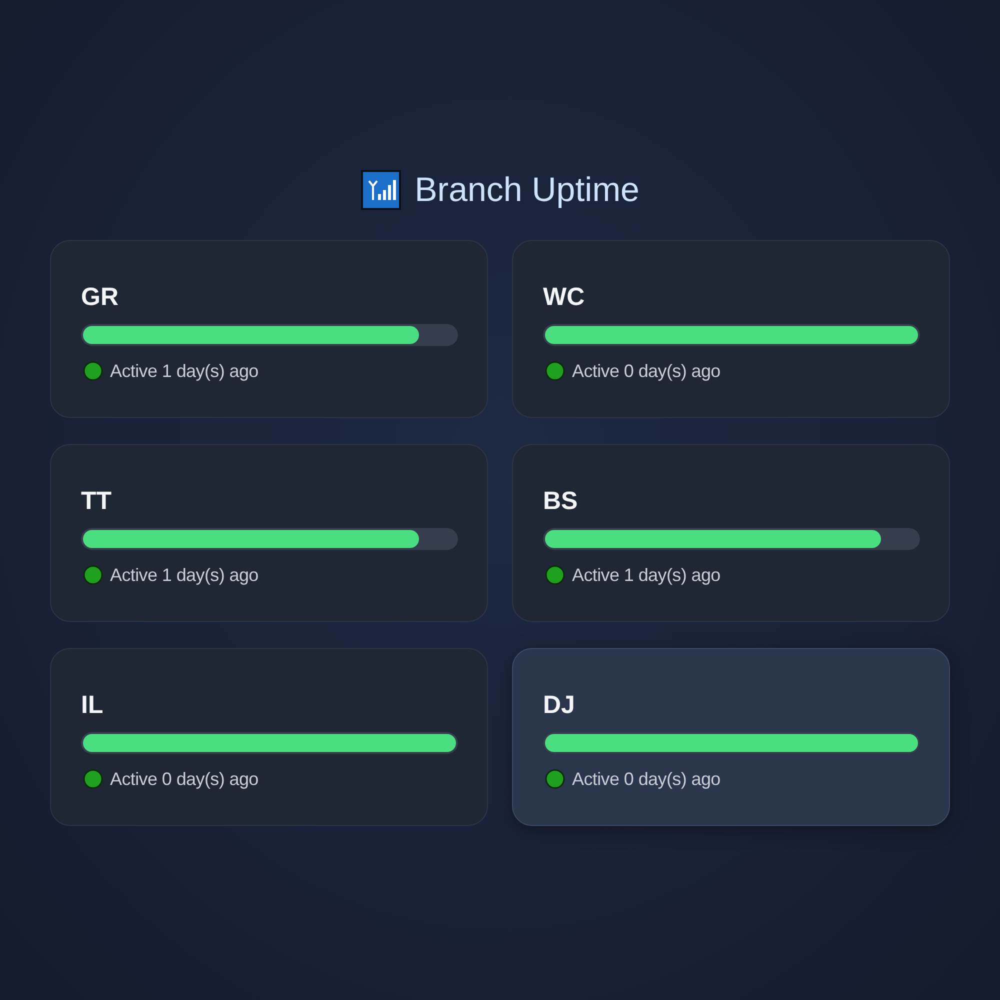 The height and width of the screenshot is (1000, 1000). I want to click on branch-name: GR, so click(99, 297).